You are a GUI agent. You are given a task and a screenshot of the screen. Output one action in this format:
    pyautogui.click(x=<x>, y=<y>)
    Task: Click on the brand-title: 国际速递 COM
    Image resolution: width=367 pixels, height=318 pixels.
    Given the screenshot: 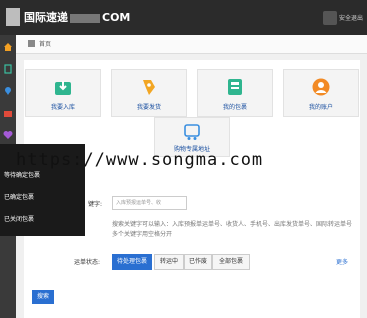 What is the action you would take?
    pyautogui.click(x=77, y=17)
    